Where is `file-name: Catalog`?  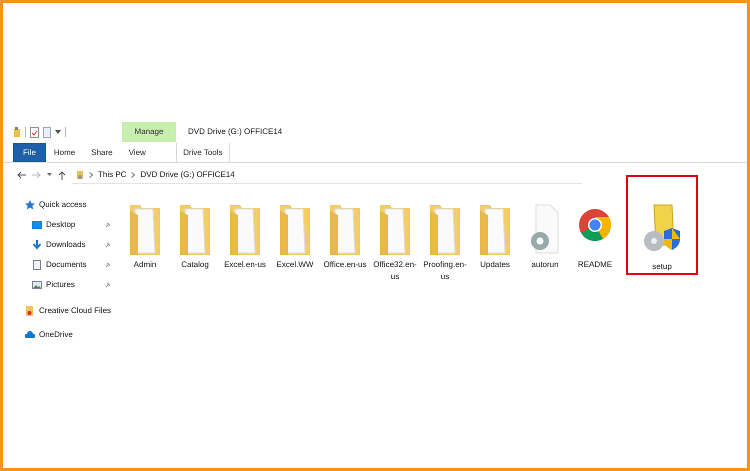
file-name: Catalog is located at coordinates (195, 265).